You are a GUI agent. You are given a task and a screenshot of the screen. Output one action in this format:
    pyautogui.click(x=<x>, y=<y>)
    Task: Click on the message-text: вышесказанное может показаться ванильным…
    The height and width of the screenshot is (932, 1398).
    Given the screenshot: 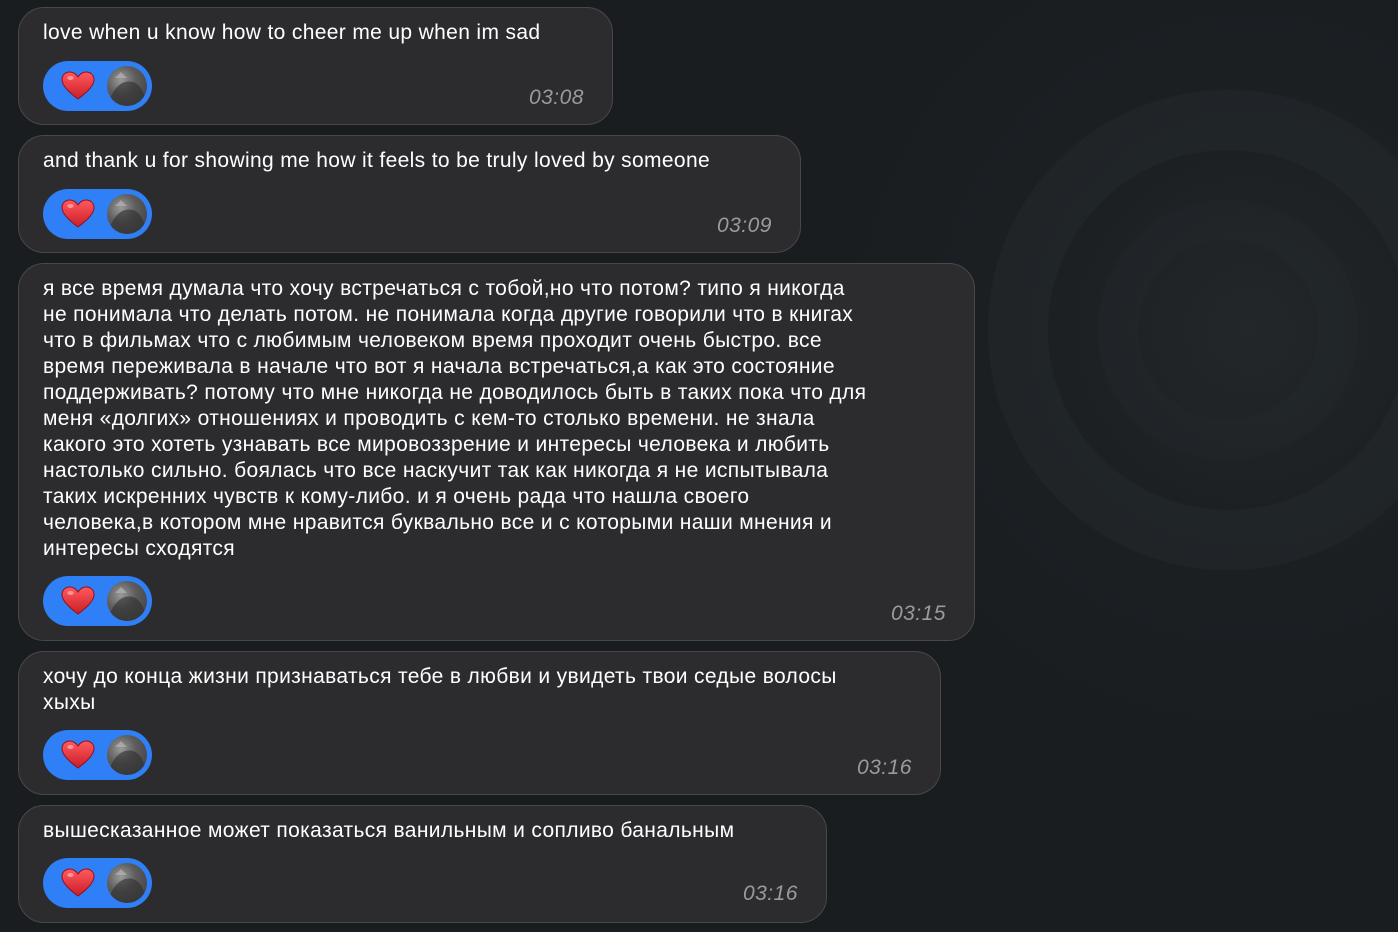 What is the action you would take?
    pyautogui.click(x=389, y=830)
    